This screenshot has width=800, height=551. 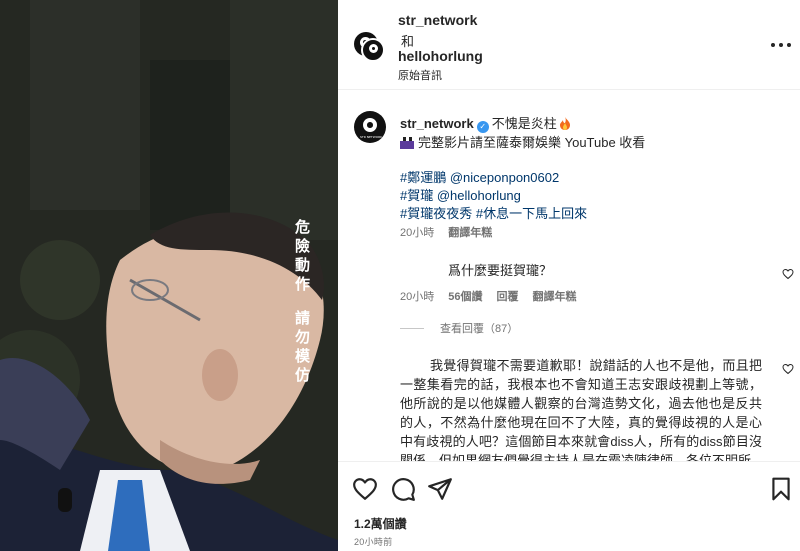 I want to click on mention-link: @hellohorlung, so click(x=479, y=195).